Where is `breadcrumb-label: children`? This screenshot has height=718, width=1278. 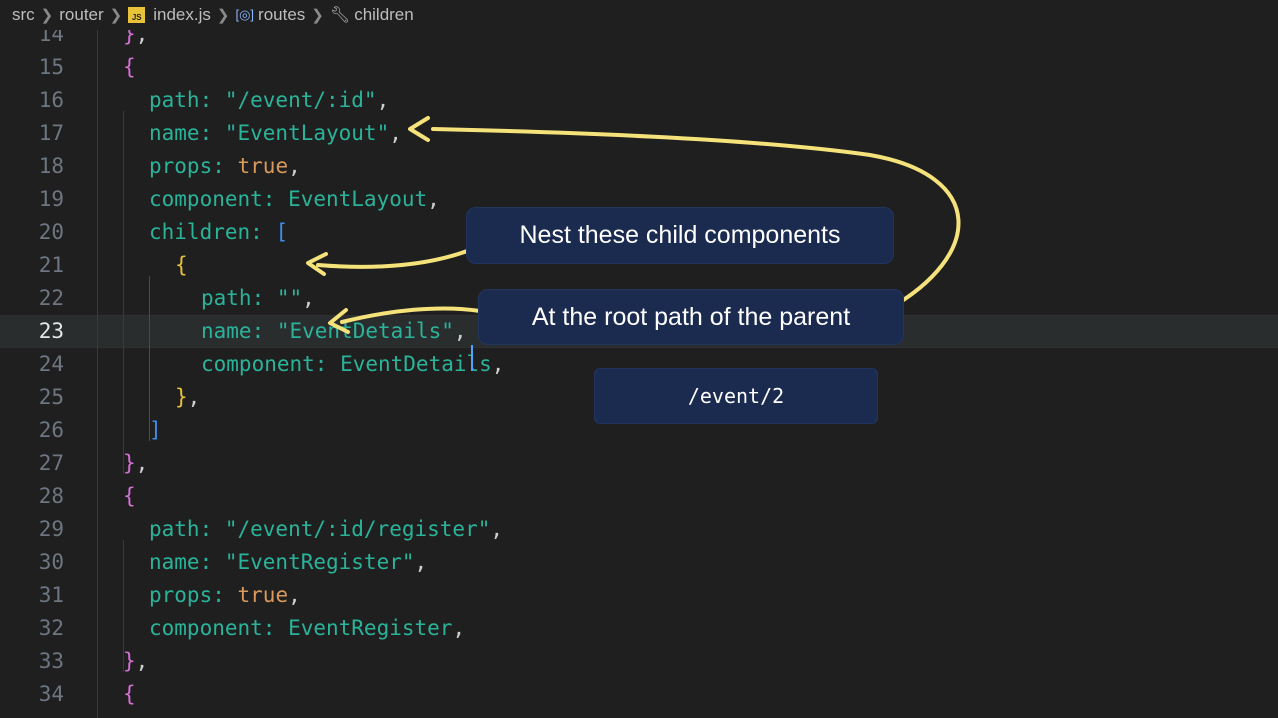 breadcrumb-label: children is located at coordinates (384, 14).